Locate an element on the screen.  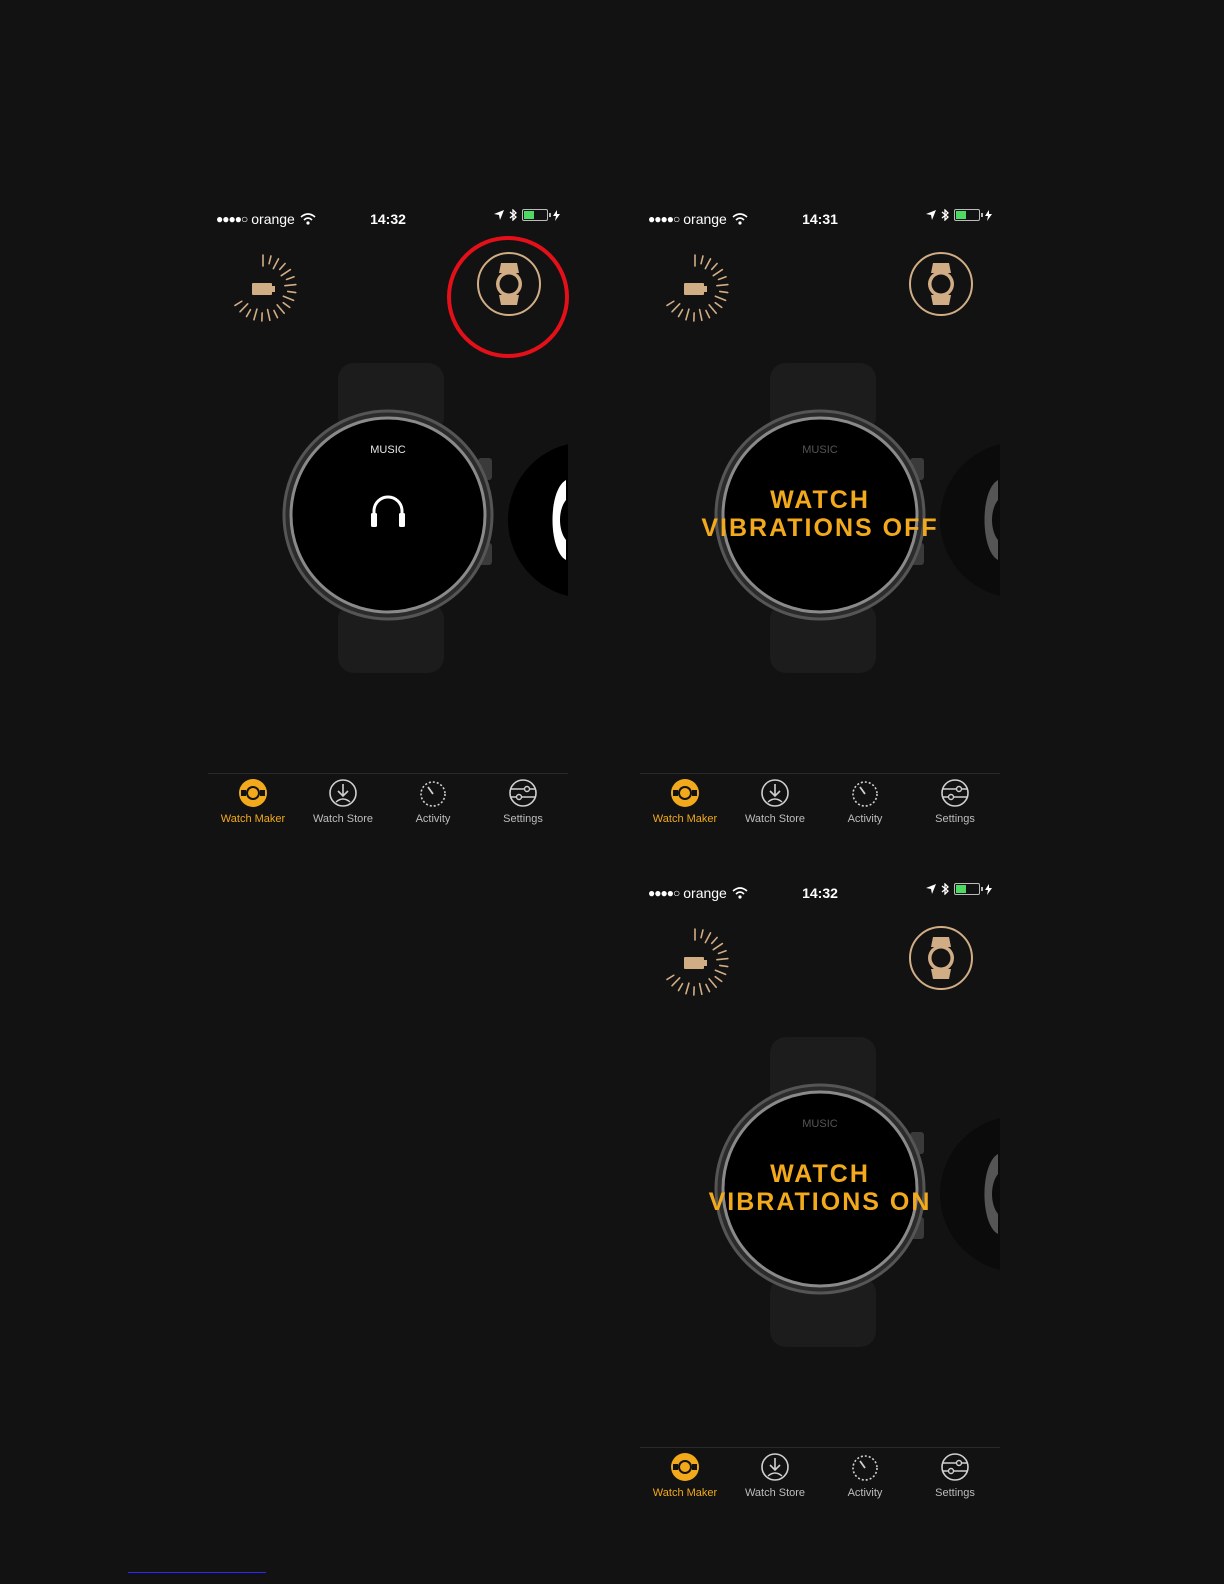
overlay-line-2: VIBRATIONS OFF is located at coordinates (820, 528).